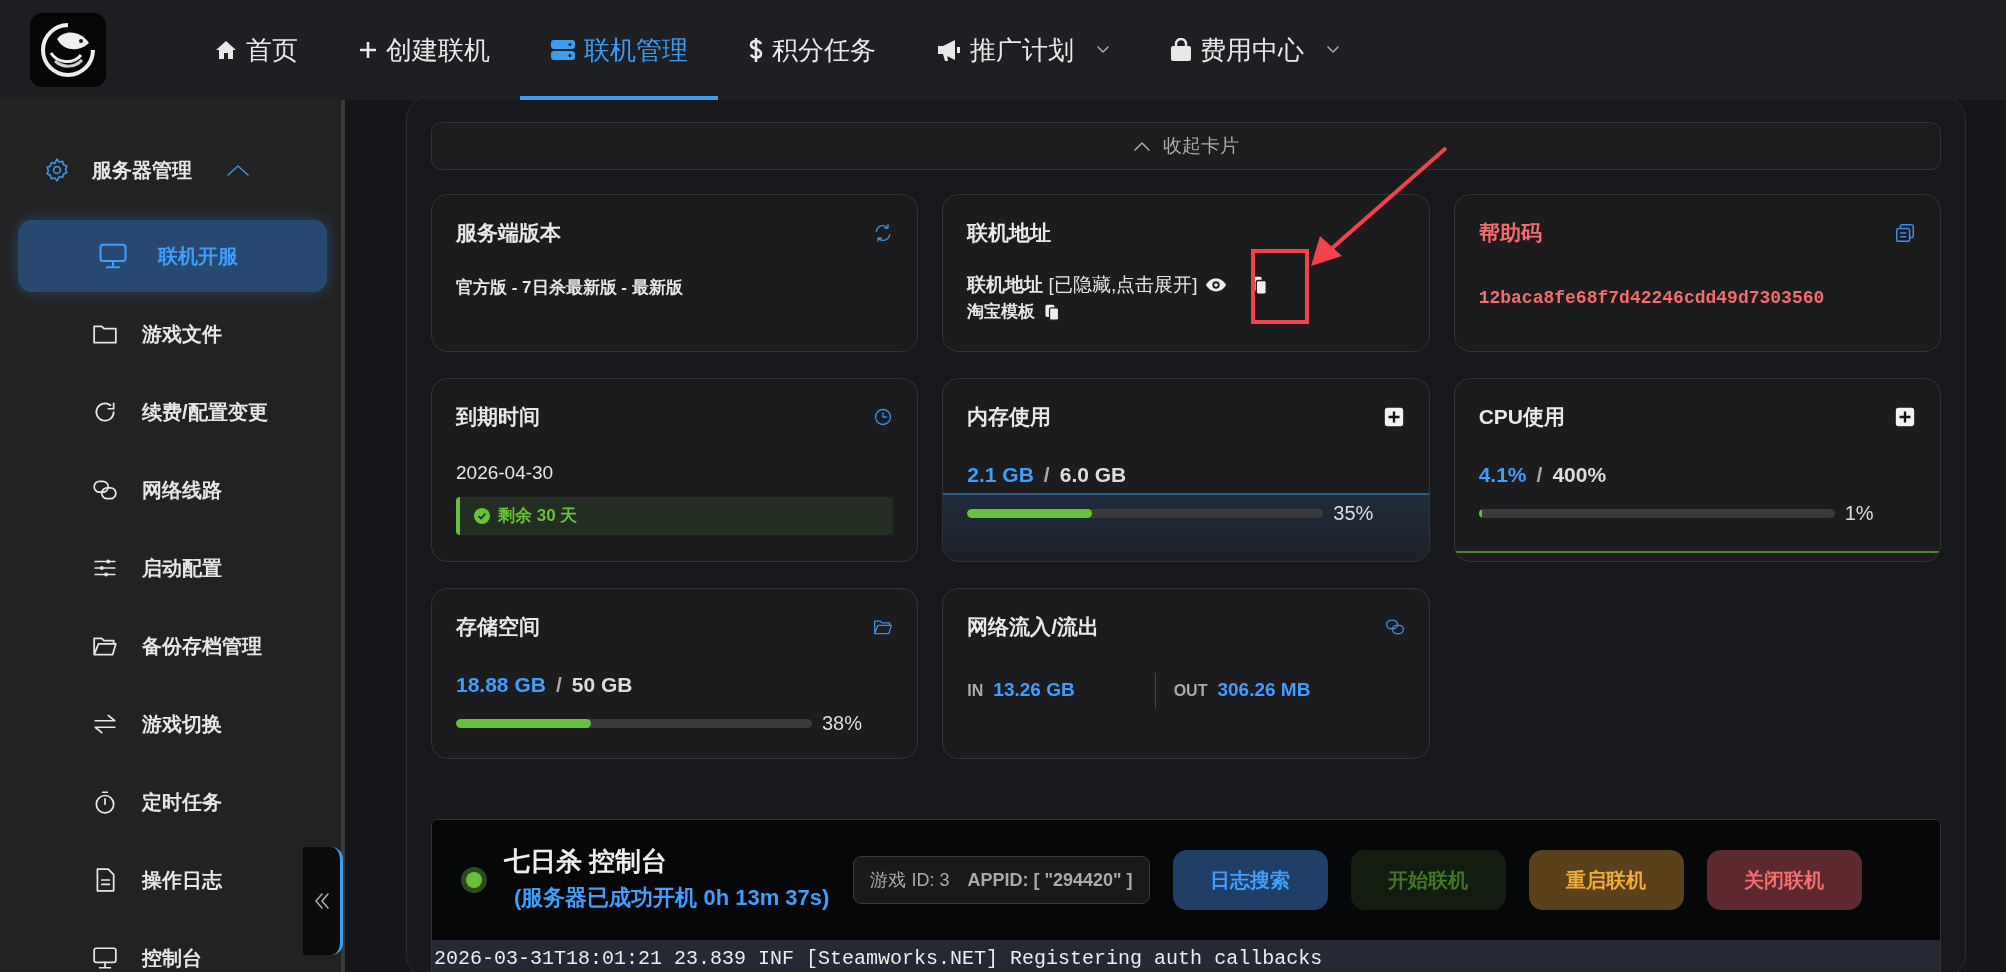 This screenshot has height=972, width=2006. I want to click on out-label: OUT, so click(1190, 690).